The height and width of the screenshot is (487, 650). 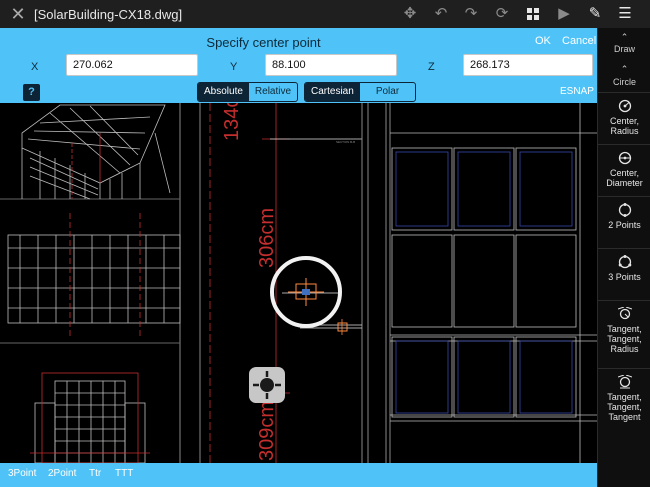 What do you see at coordinates (625, 14) in the screenshot?
I see `menu-icon: ☰` at bounding box center [625, 14].